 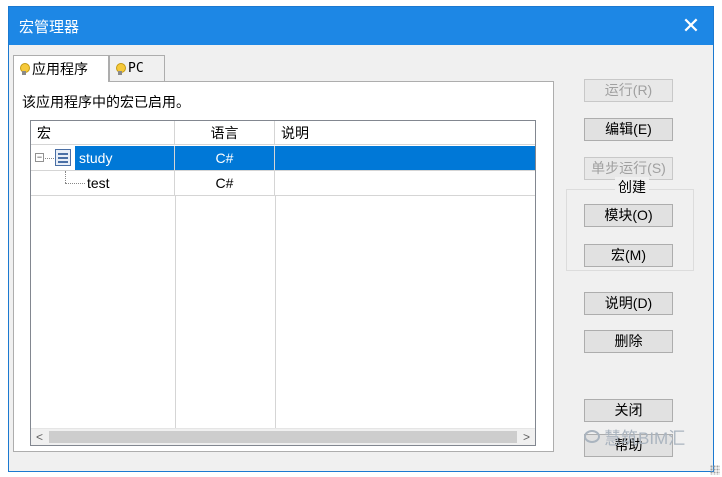 I want to click on column-header-description: 说明, so click(x=405, y=133).